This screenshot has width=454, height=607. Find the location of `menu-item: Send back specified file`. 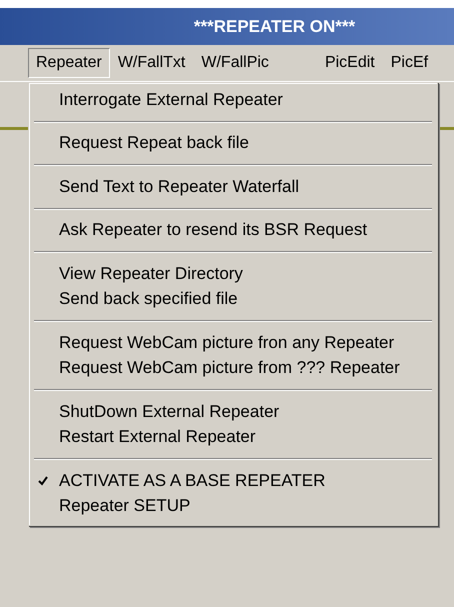

menu-item: Send back specified file is located at coordinates (233, 299).